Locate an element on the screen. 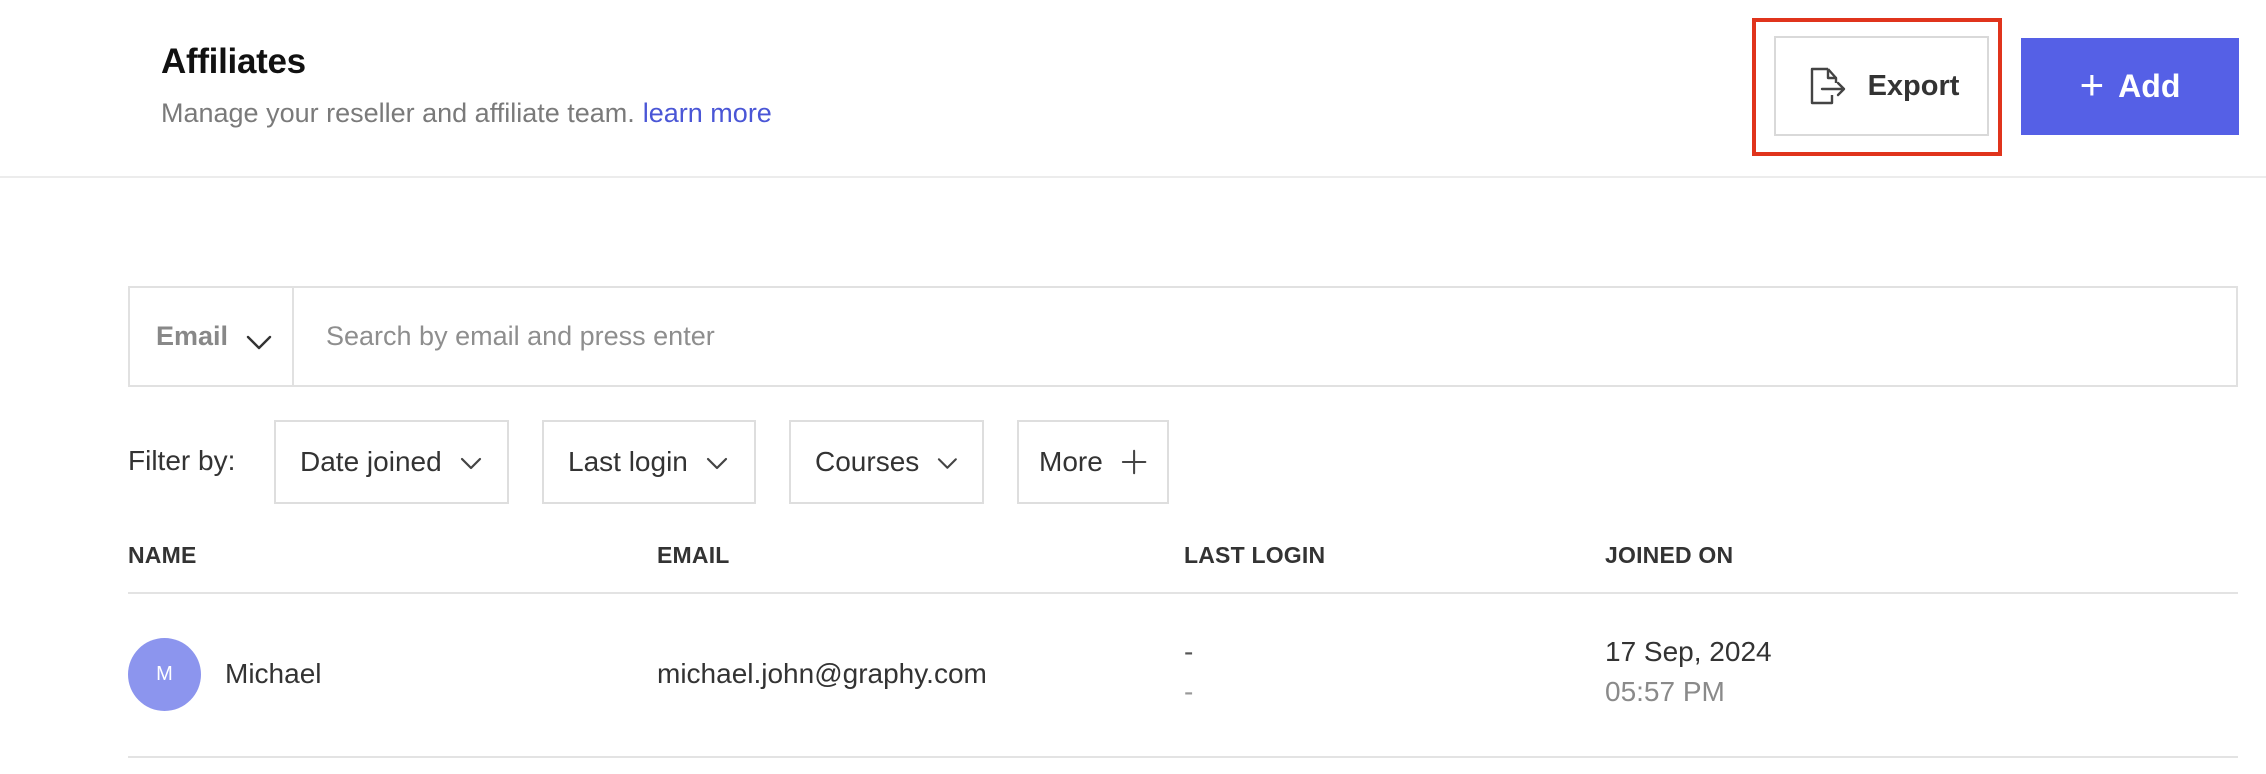 The height and width of the screenshot is (774, 2266). filter-last-login-label: Last login is located at coordinates (628, 461).